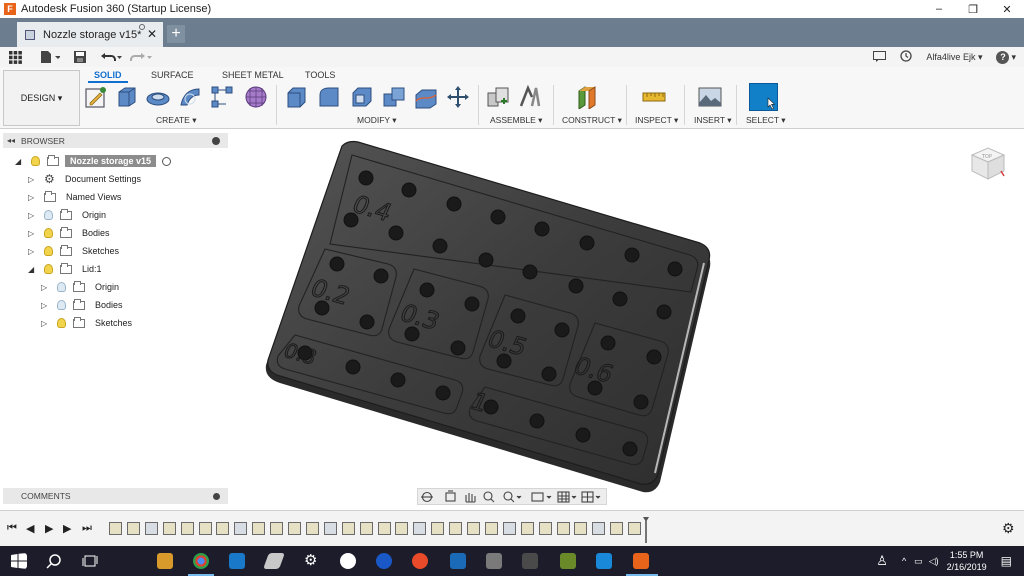 This screenshot has height=576, width=1024. I want to click on design-app-icon, so click(384, 561).